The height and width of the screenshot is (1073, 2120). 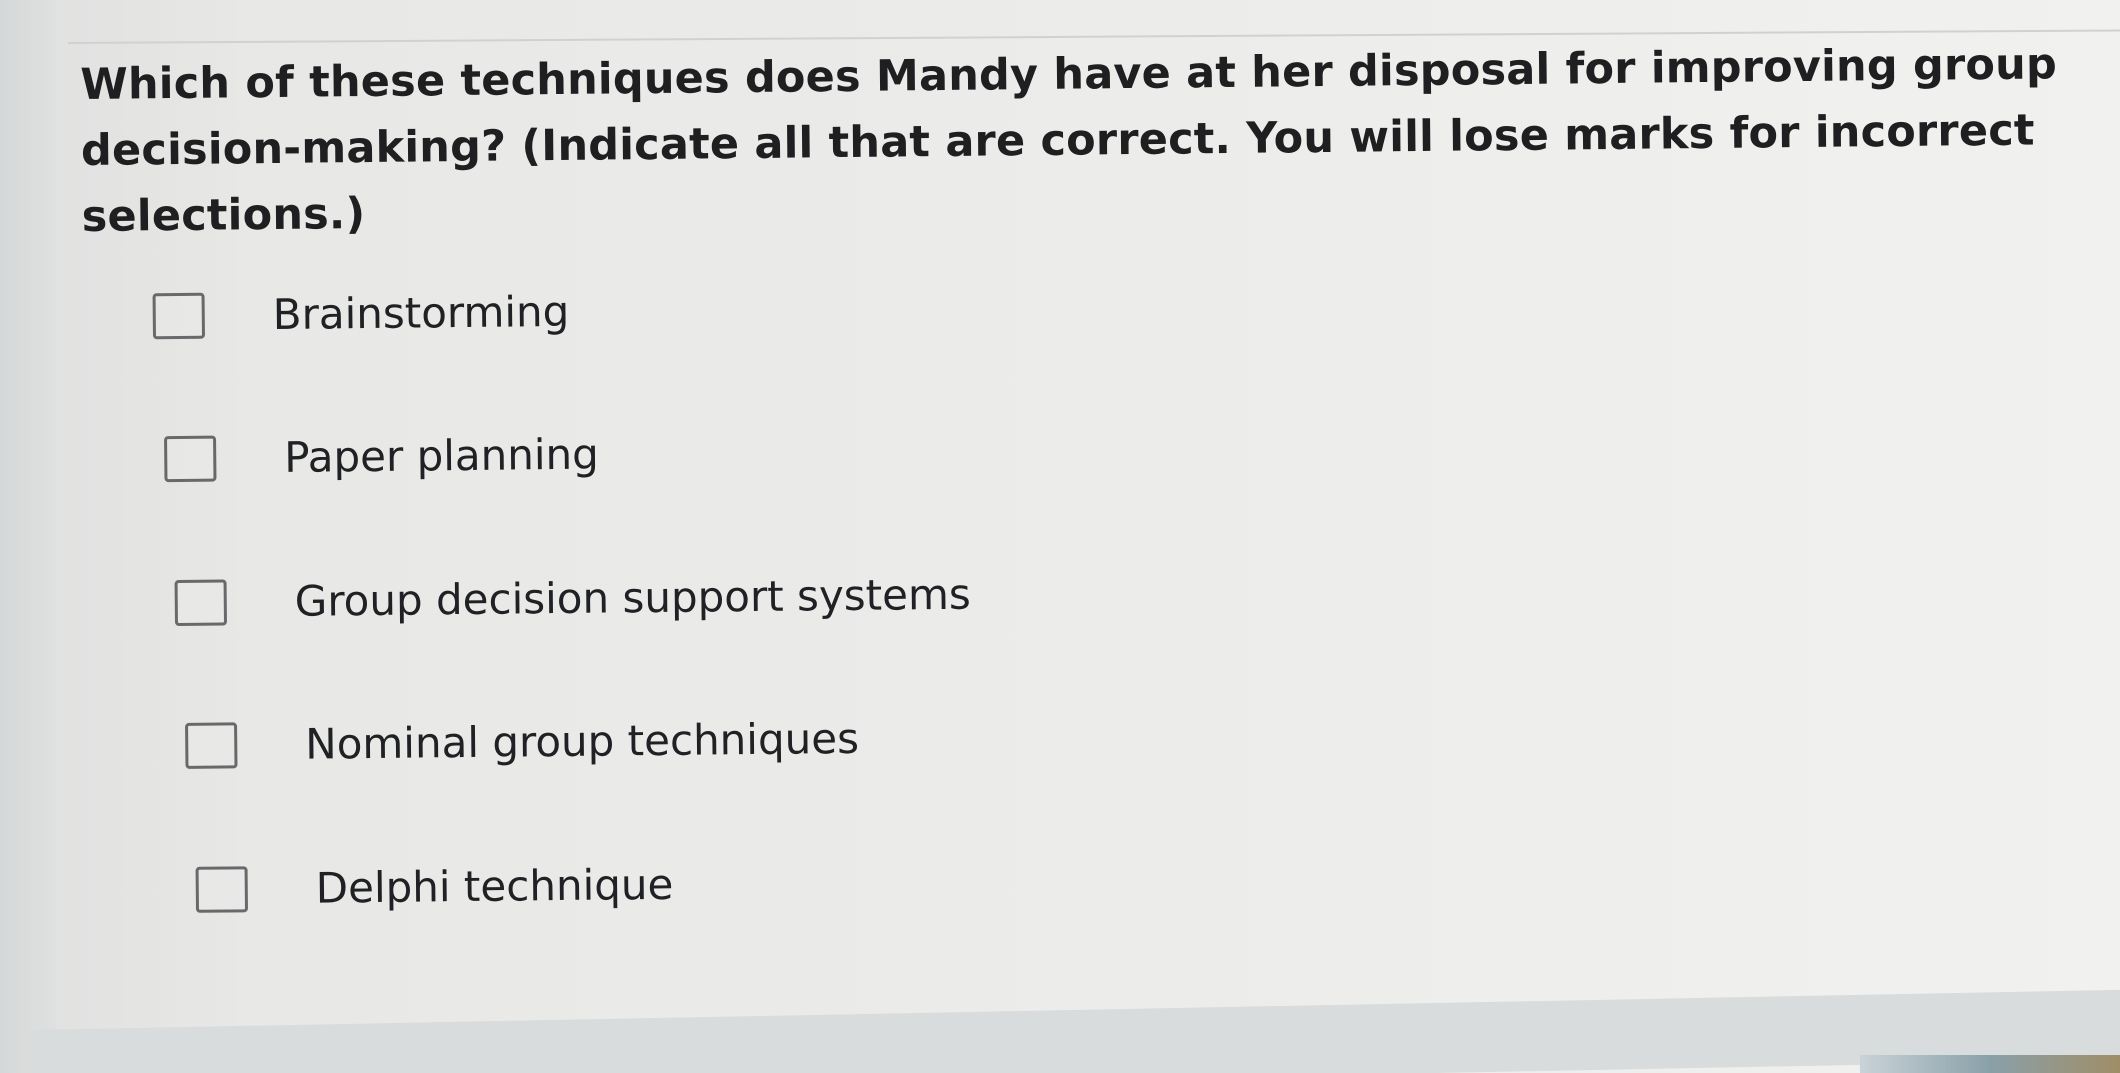 I want to click on taskbar-edge, so click(x=1990, y=1064).